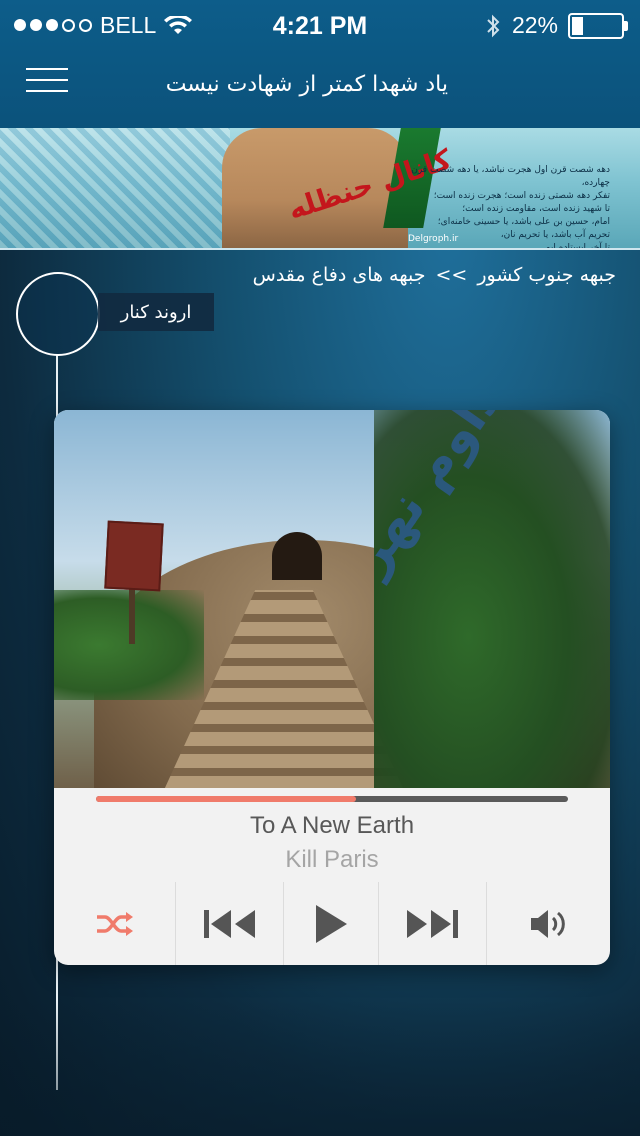 This screenshot has height=1136, width=640. Describe the element at coordinates (598, 25) in the screenshot. I see `battery-icon` at that location.